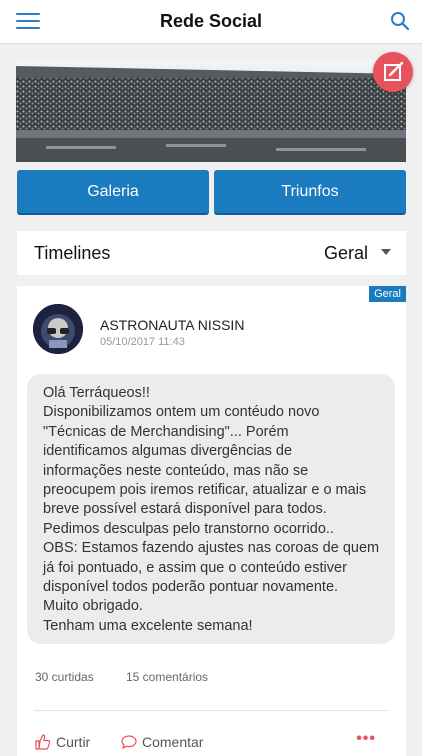 This screenshot has width=422, height=756. Describe the element at coordinates (72, 253) in the screenshot. I see `timelines-label: Timelines` at that location.